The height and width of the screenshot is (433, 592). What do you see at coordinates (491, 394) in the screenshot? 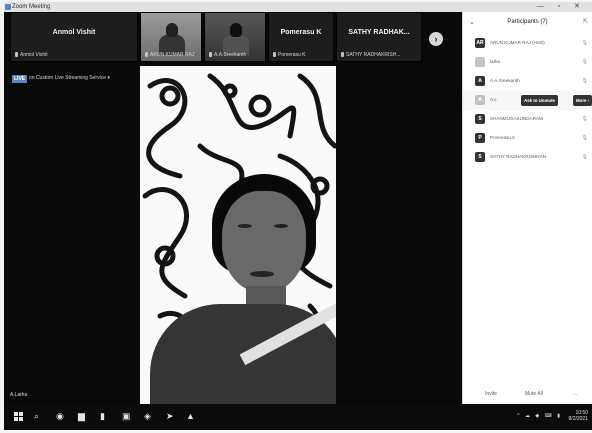
I see `invite-button: Invite` at bounding box center [491, 394].